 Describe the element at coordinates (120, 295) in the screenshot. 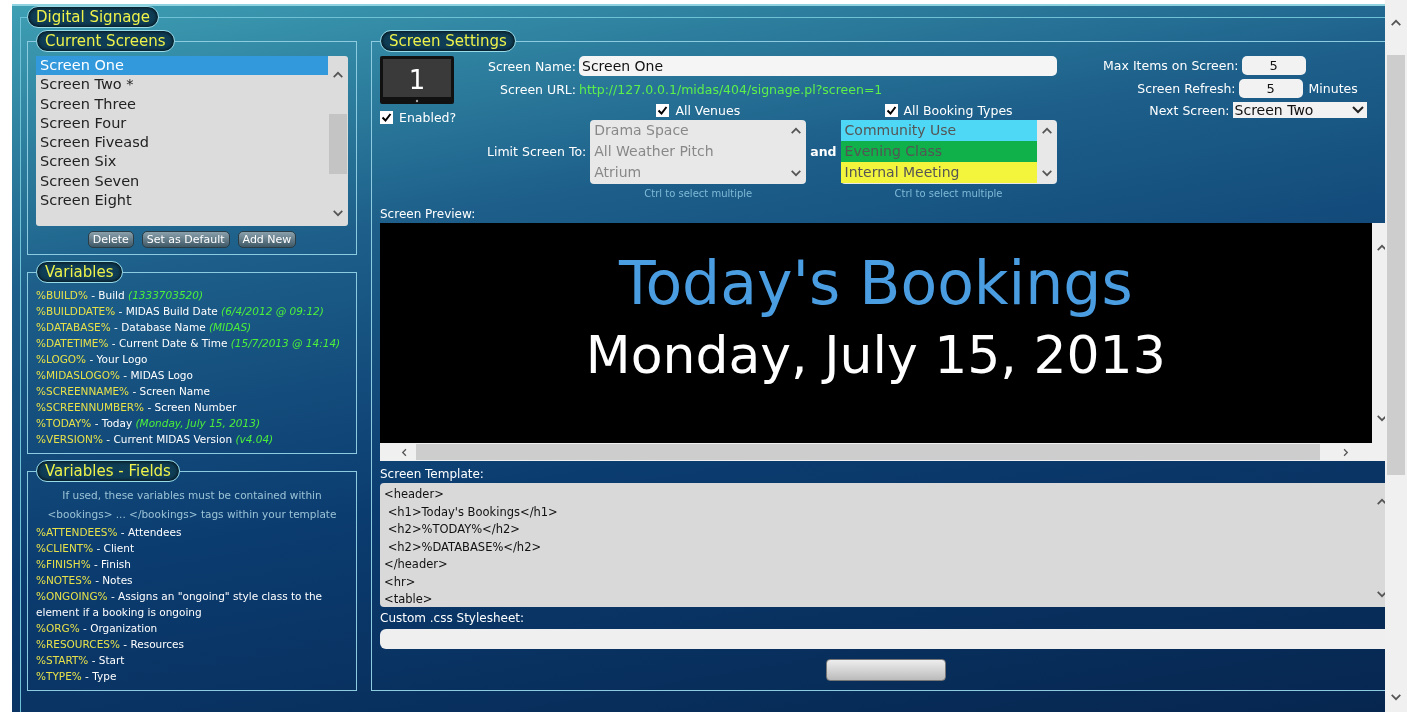

I see `variable-line: %BUILD% - Build (1333703520)` at that location.